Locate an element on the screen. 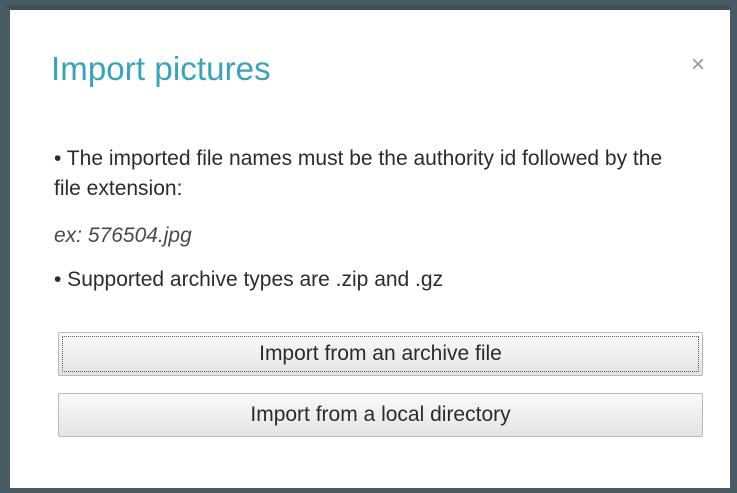 This screenshot has height=493, width=737. close-icon: × is located at coordinates (698, 65).